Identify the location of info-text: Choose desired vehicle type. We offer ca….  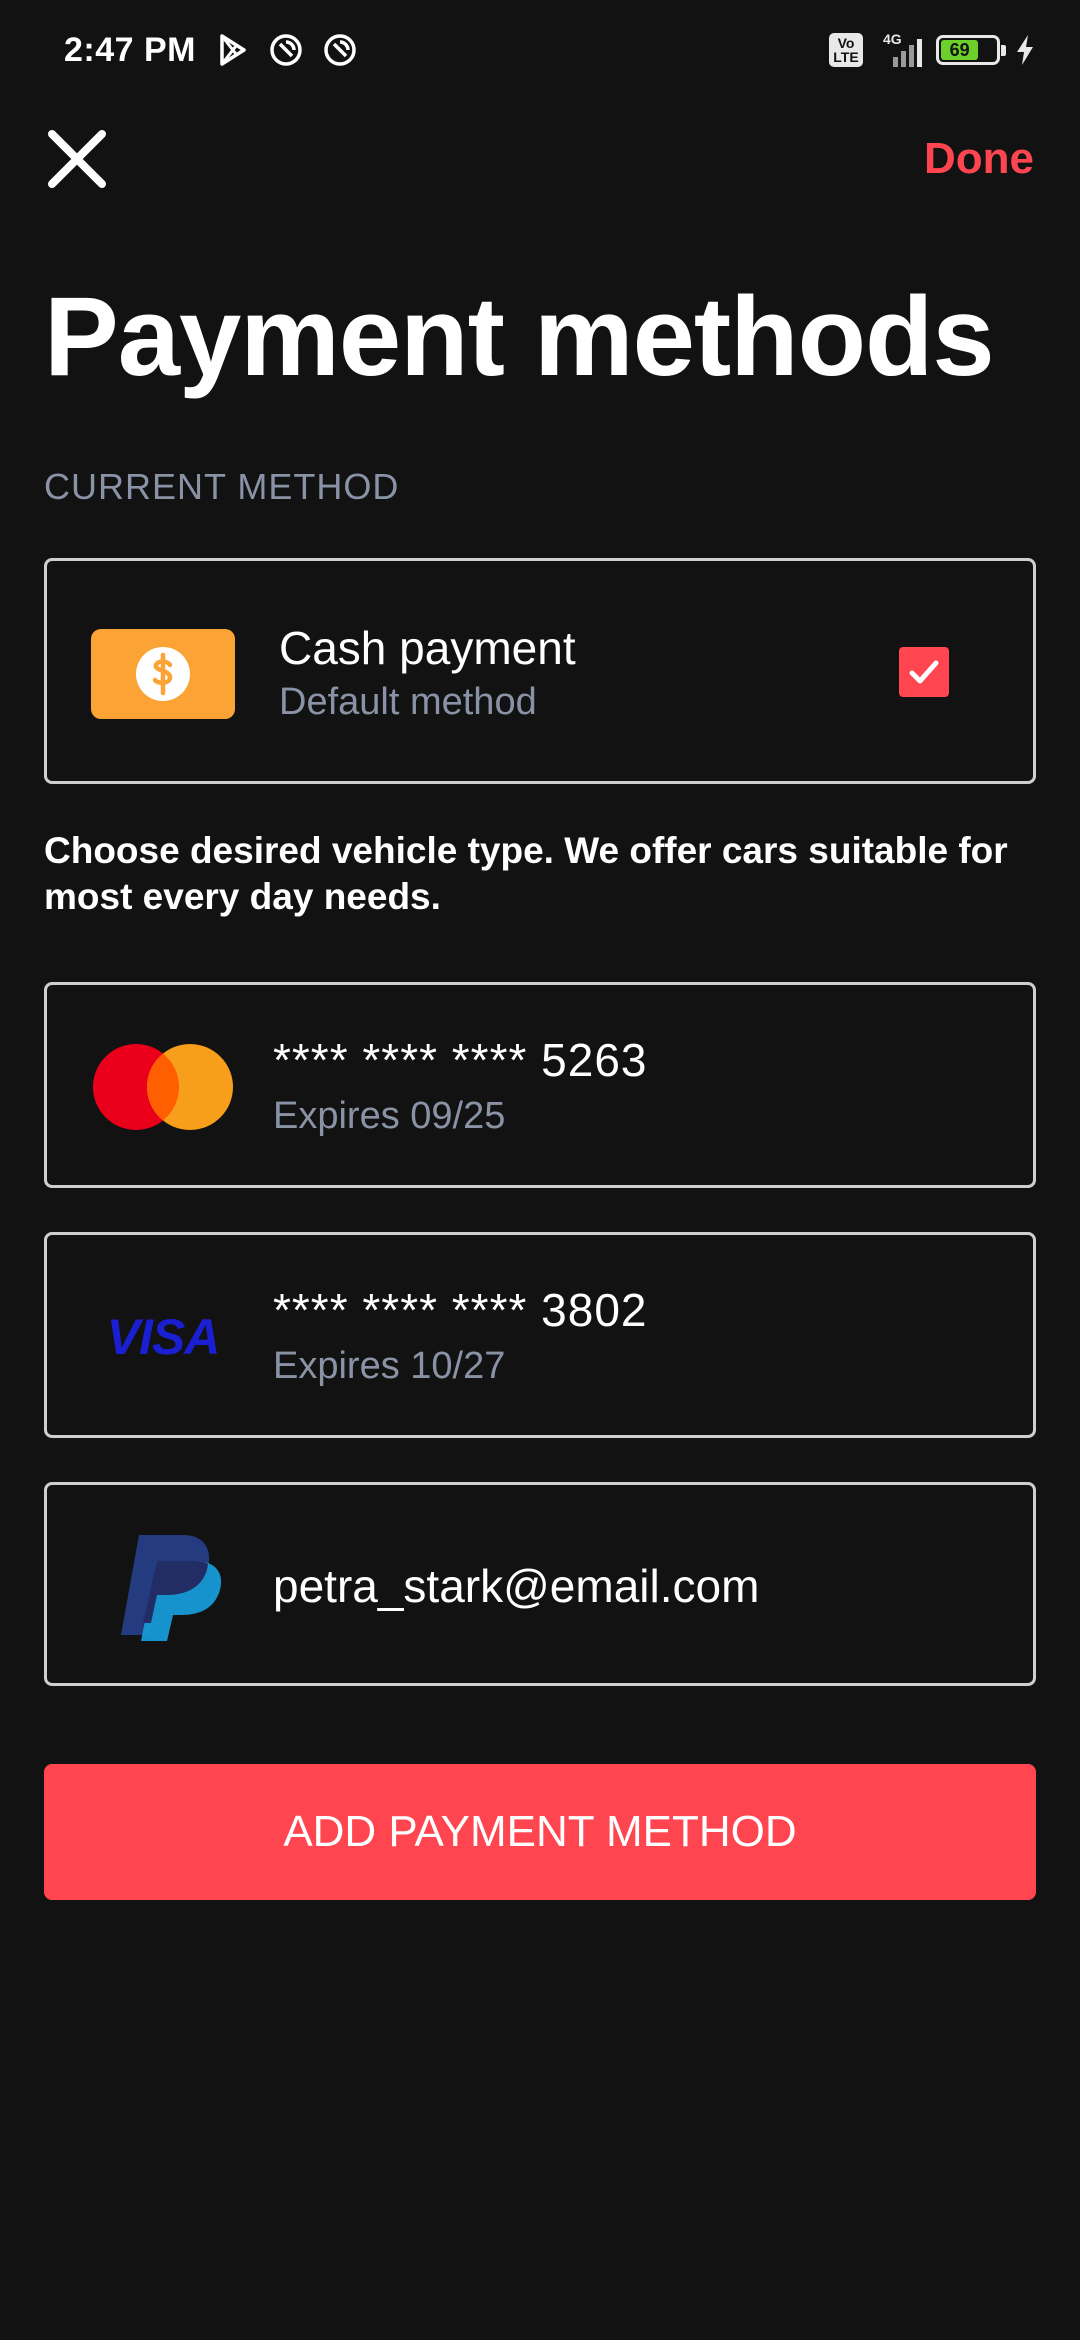
(526, 873).